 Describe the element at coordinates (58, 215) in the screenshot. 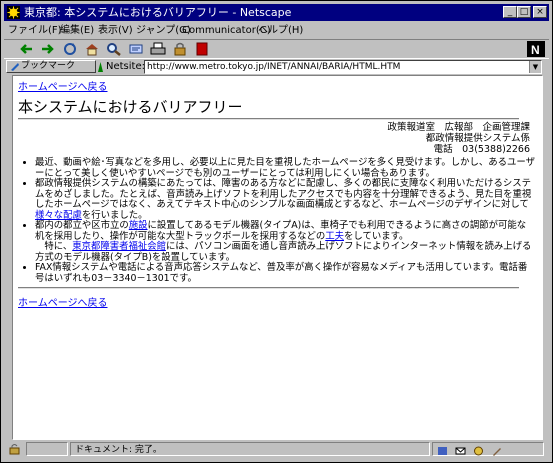

I see `various-considerations-link: 様々な配慮` at that location.